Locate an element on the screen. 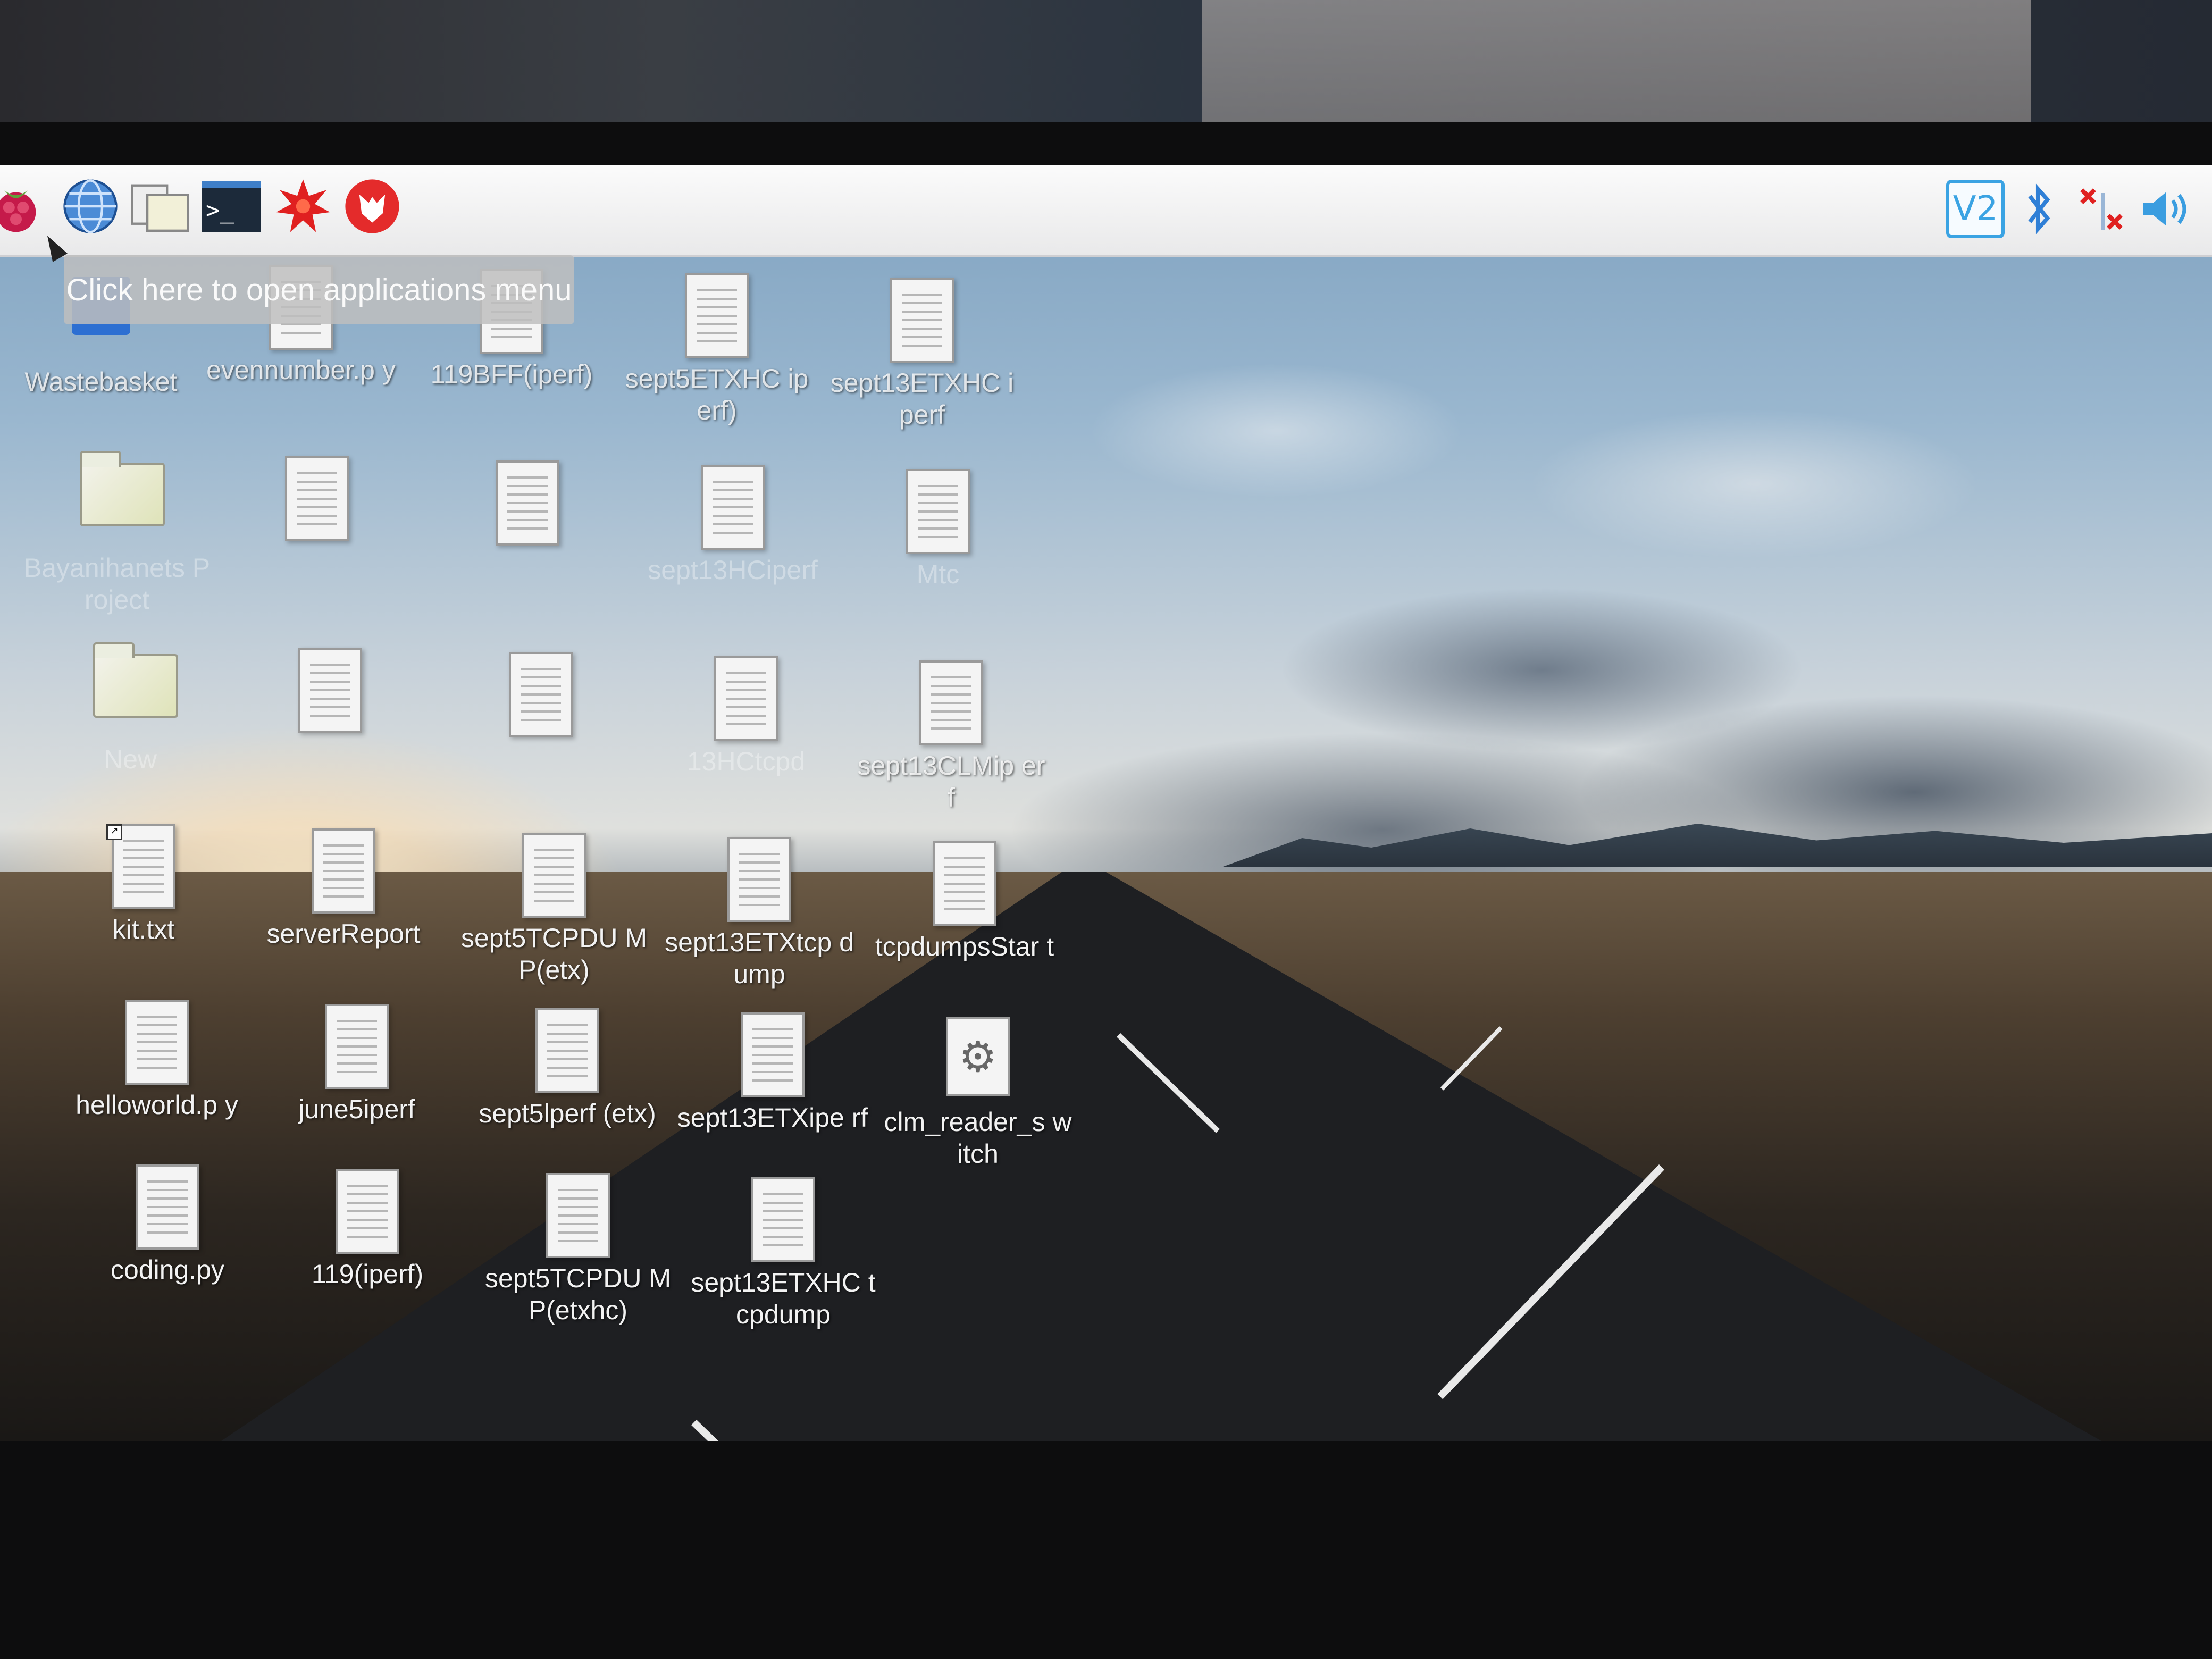 This screenshot has width=2212, height=1659. bluetooth-icon is located at coordinates (2039, 209).